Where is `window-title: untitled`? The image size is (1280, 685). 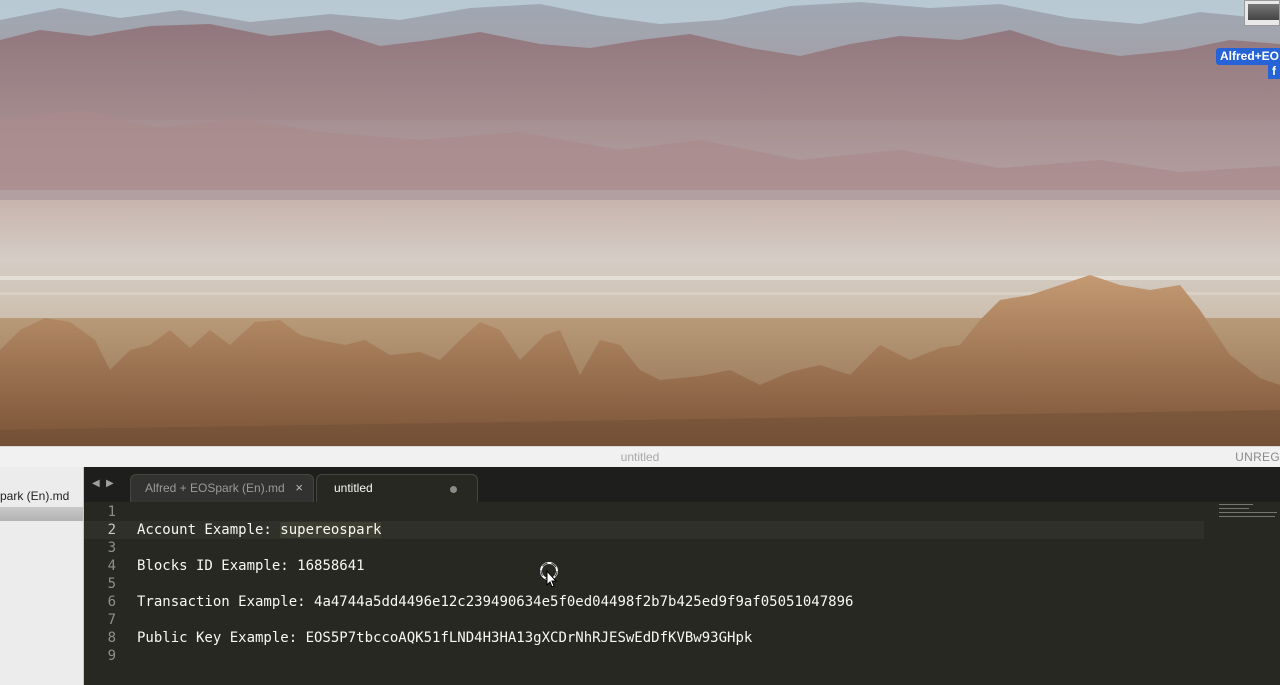
window-title: untitled is located at coordinates (640, 457).